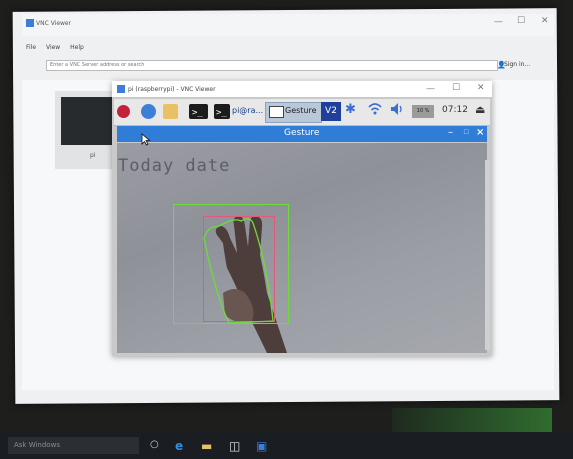 The width and height of the screenshot is (573, 459). What do you see at coordinates (302, 133) in the screenshot?
I see `gesture-window-title: Gesture` at bounding box center [302, 133].